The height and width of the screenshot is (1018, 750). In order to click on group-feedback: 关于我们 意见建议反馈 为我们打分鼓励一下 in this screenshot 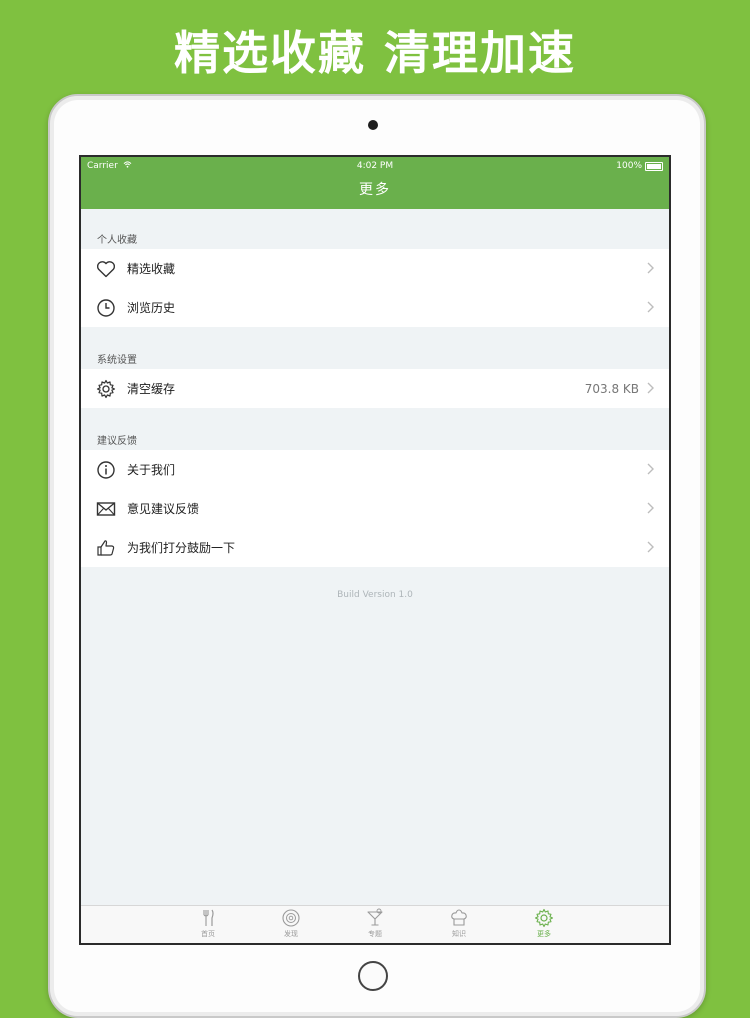, I will do `click(375, 508)`.